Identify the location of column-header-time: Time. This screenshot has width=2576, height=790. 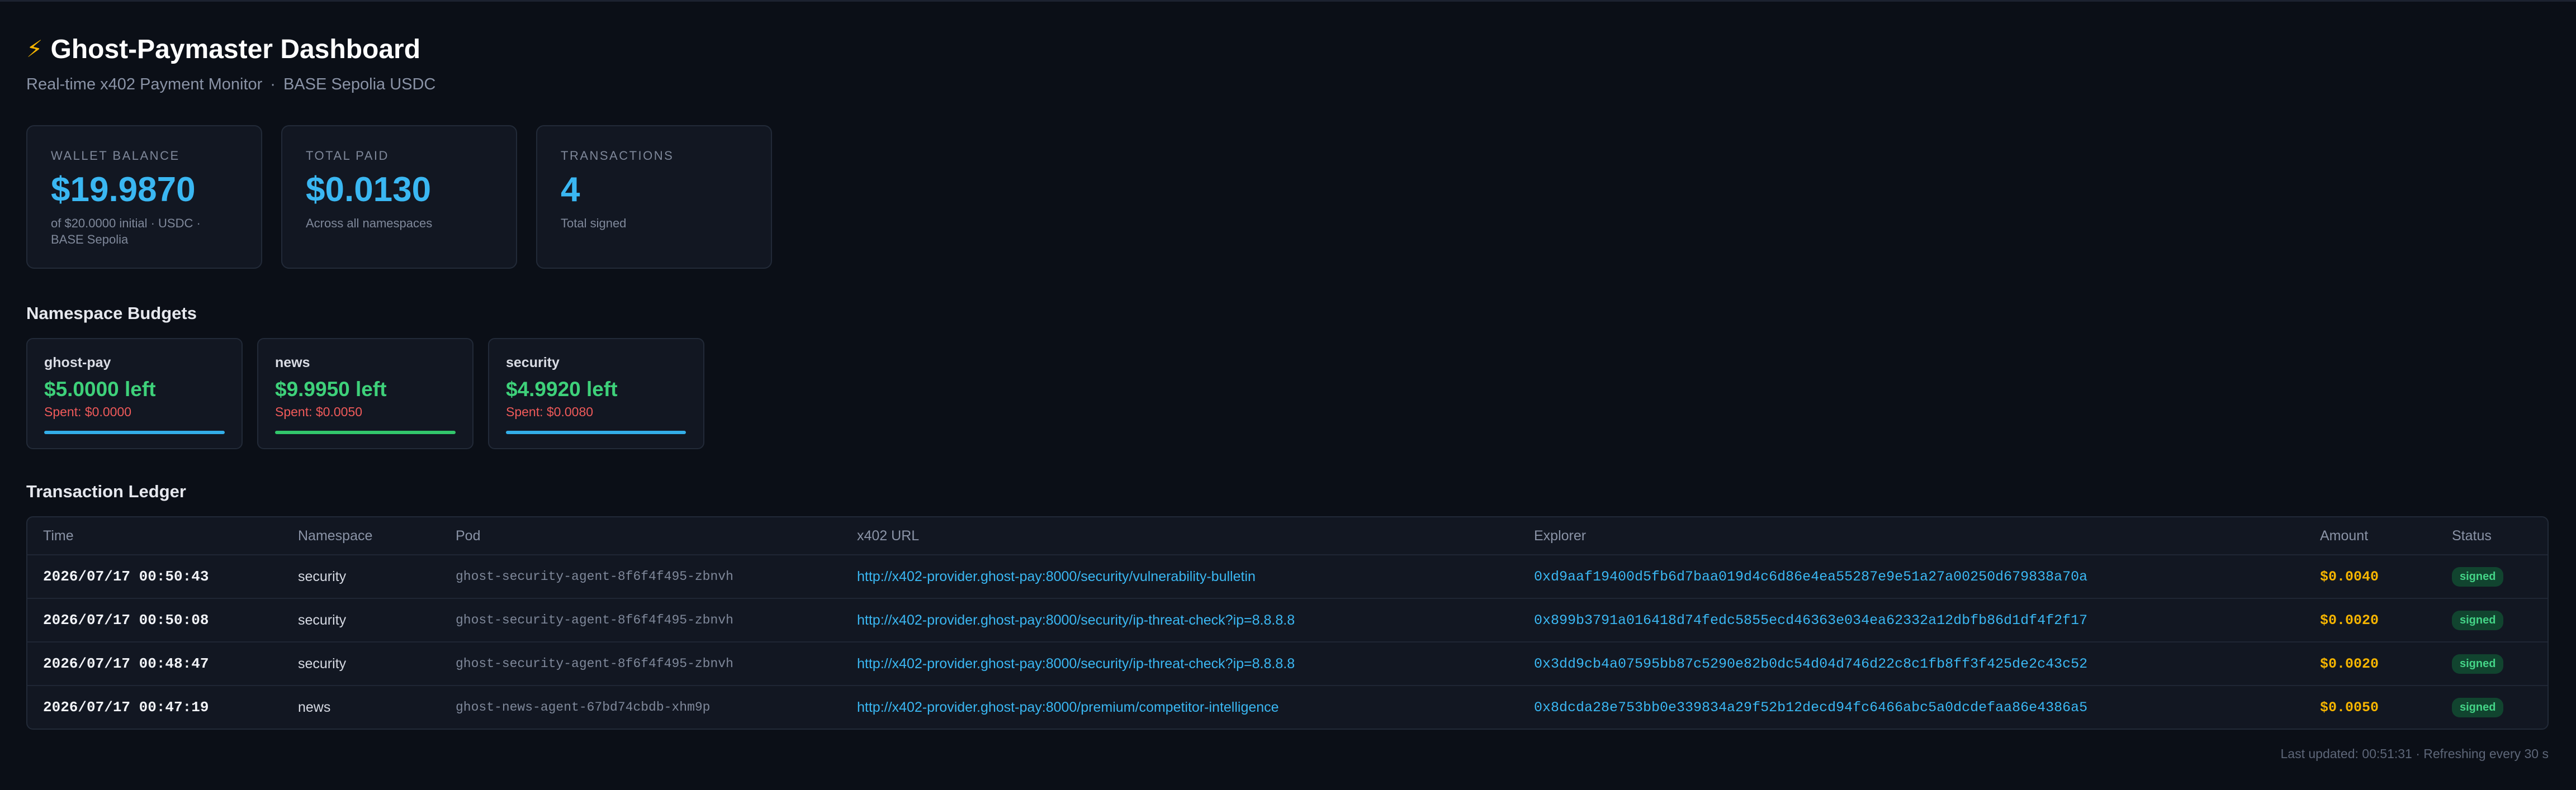
(154, 536).